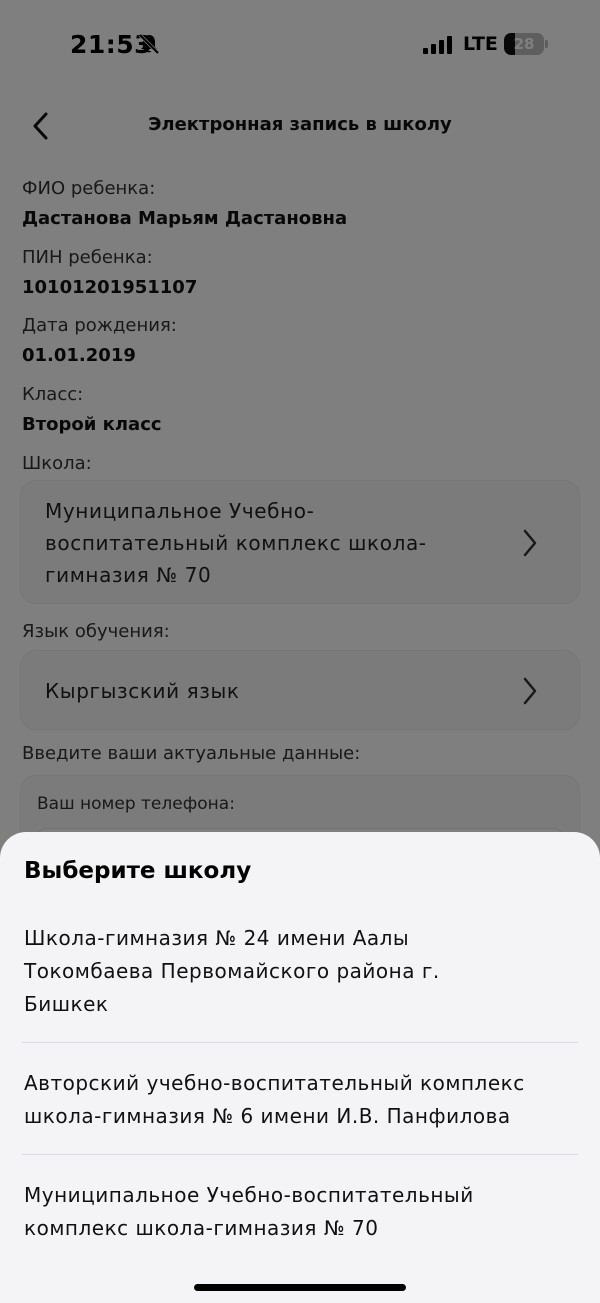 Image resolution: width=600 pixels, height=1303 pixels. What do you see at coordinates (267, 1116) in the screenshot?
I see `school-option-line: школа-гимназия № 6 имени И.В. Панфилова` at bounding box center [267, 1116].